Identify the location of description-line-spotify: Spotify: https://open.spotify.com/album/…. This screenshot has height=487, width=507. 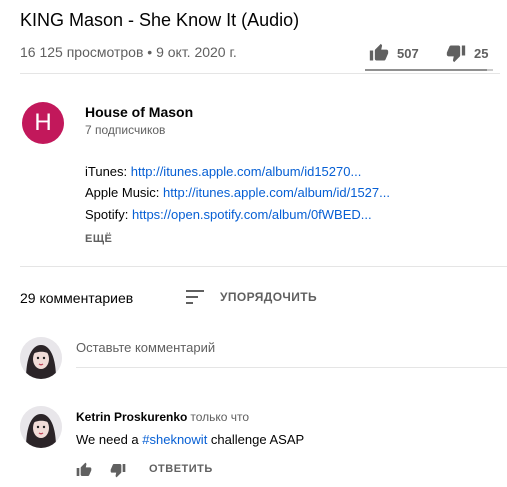
(228, 214).